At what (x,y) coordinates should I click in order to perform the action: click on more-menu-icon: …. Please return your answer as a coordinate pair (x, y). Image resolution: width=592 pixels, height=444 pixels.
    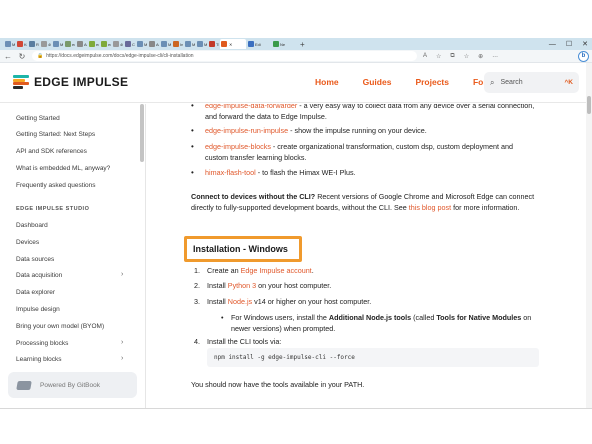
    Looking at the image, I should click on (495, 56).